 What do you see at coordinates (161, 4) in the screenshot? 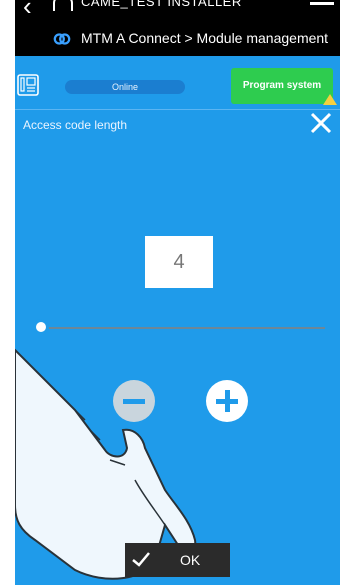
I see `installer-name: CAME_TEST INSTALLER` at bounding box center [161, 4].